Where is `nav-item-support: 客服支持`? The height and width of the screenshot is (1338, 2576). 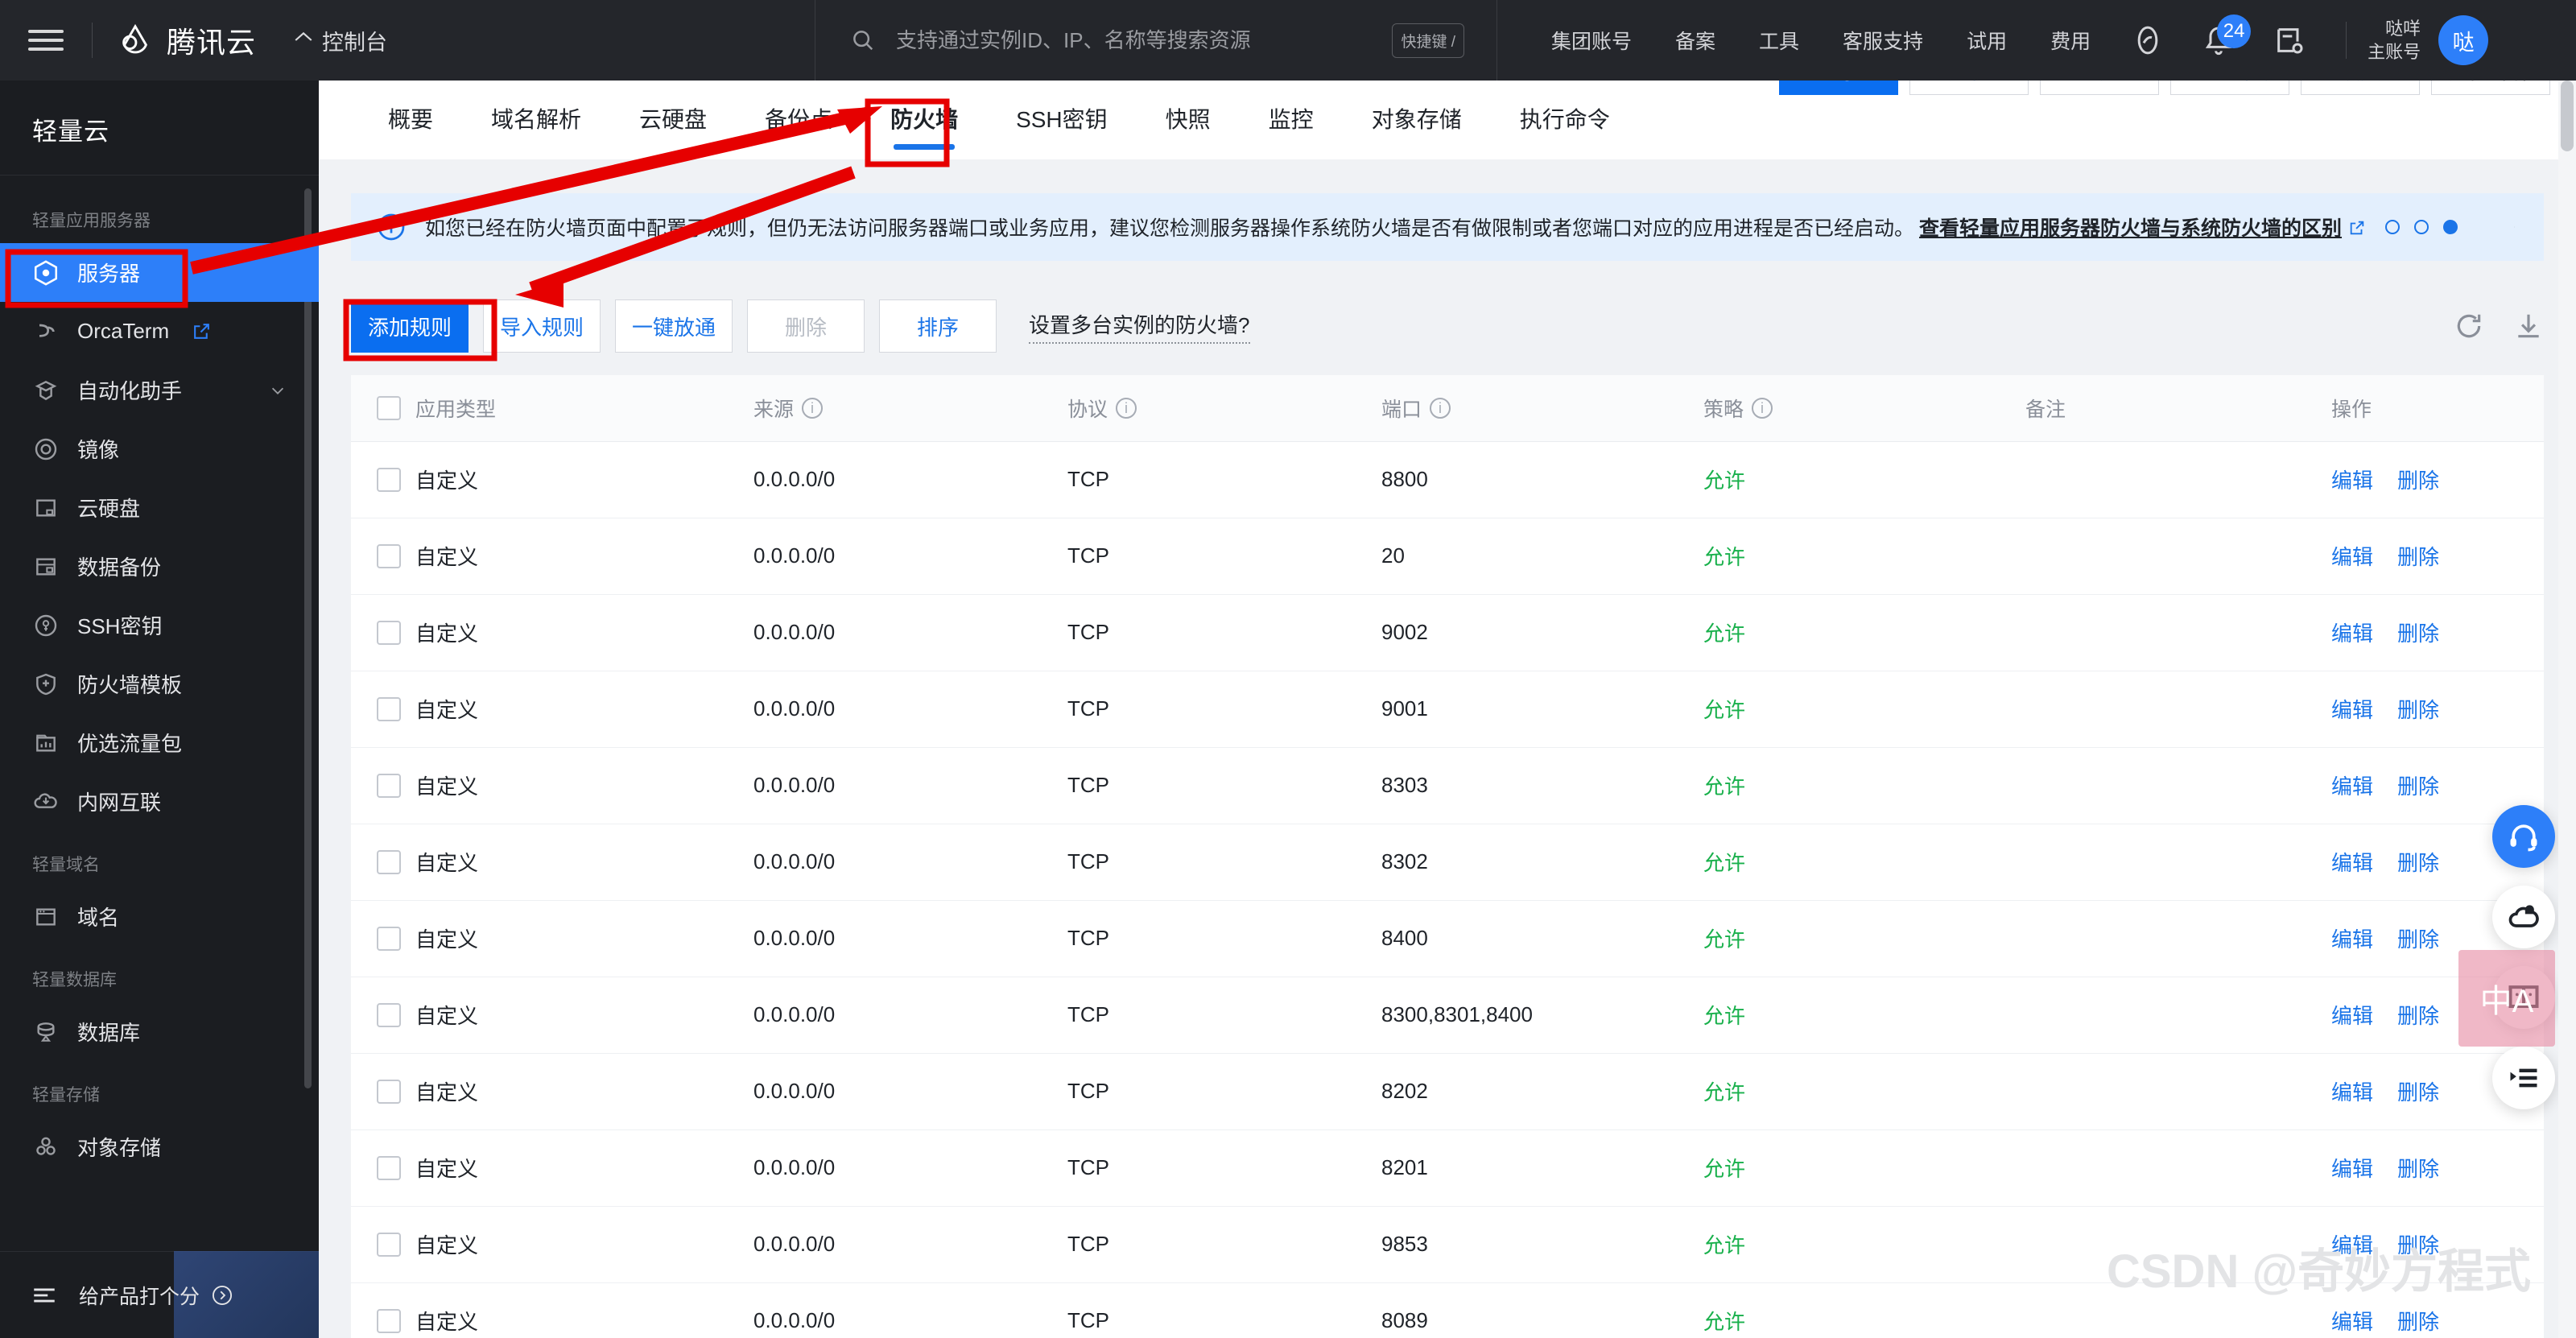 nav-item-support: 客服支持 is located at coordinates (1883, 40).